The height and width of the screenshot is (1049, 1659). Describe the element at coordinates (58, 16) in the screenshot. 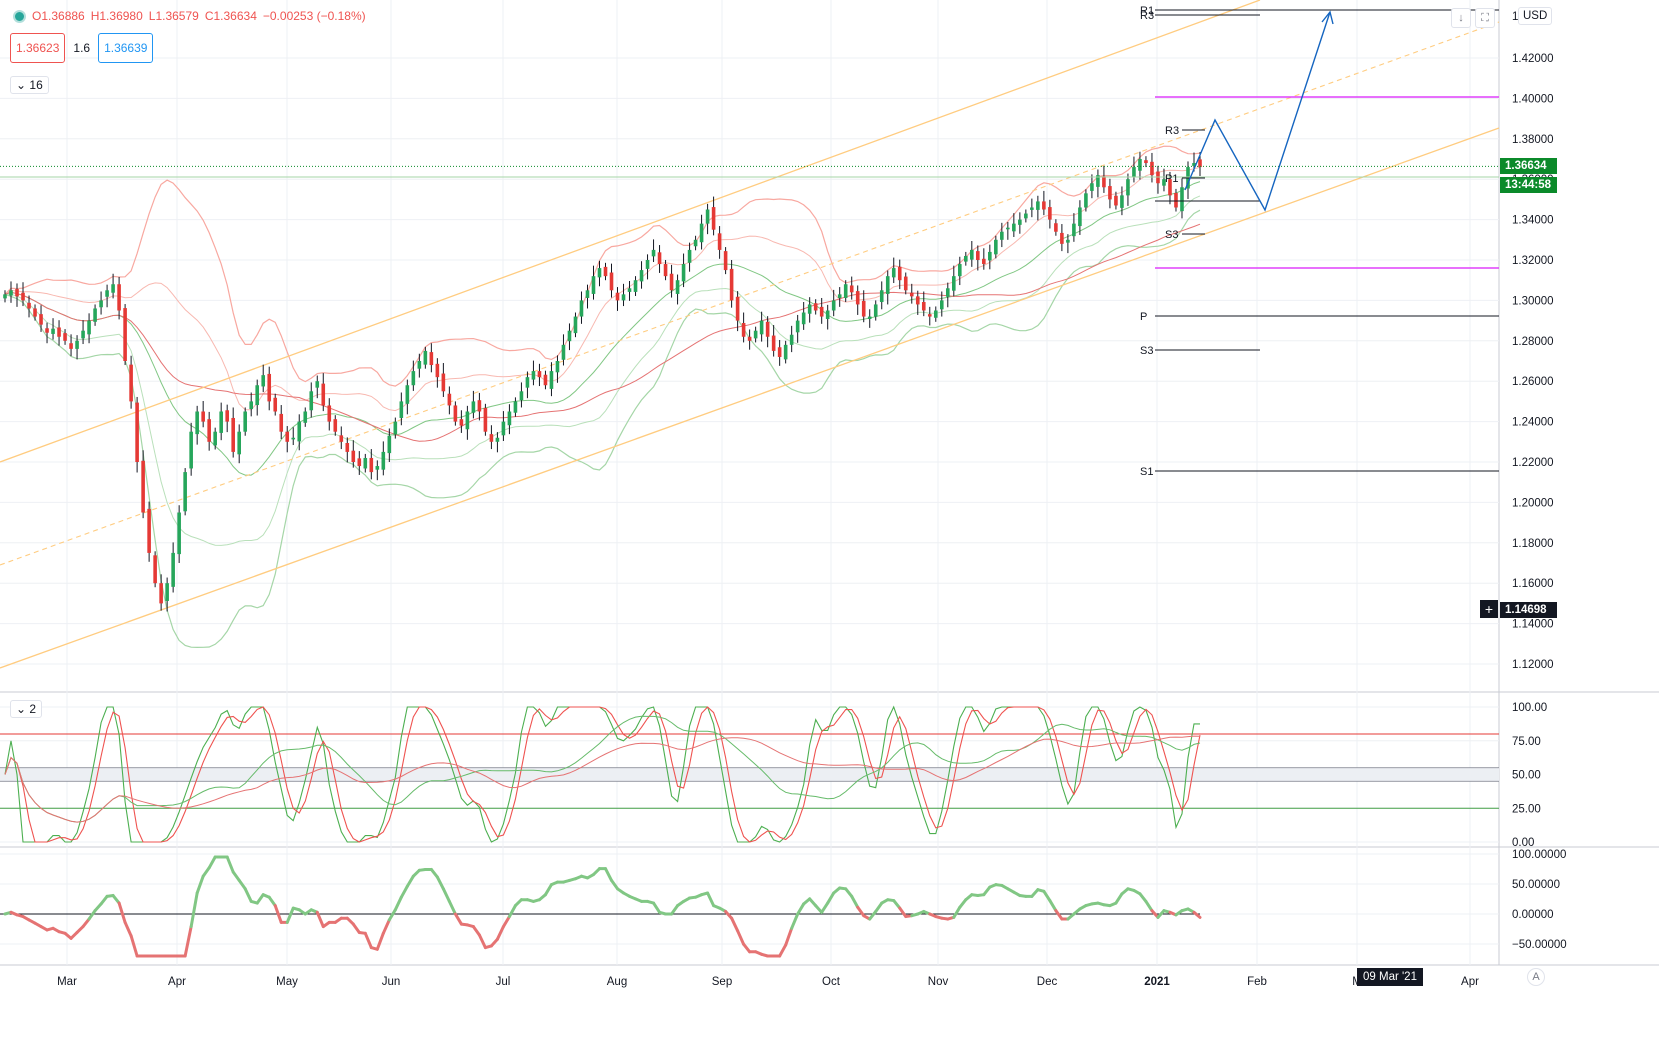

I see `ohlc-open: O1.36886` at that location.